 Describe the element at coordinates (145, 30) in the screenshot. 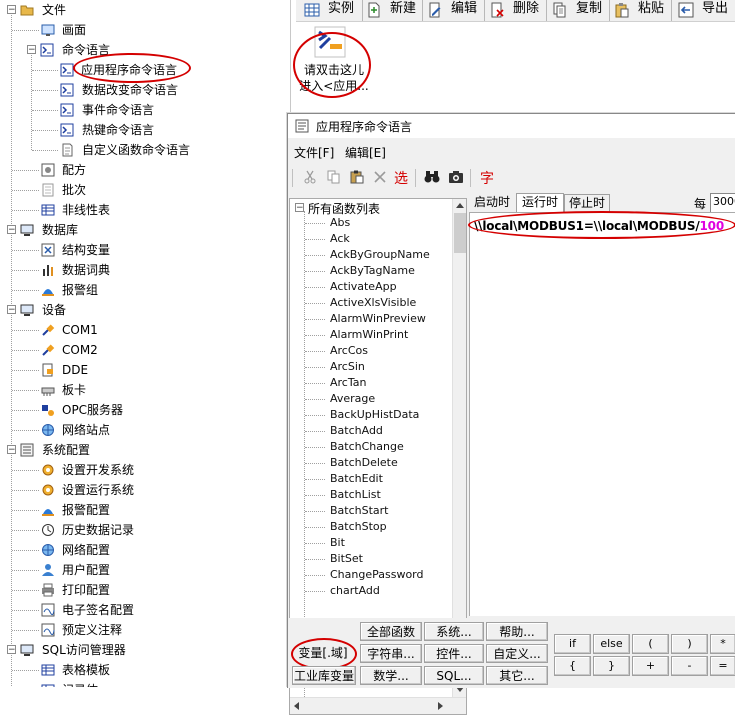

I see `tree-item: 画面` at that location.